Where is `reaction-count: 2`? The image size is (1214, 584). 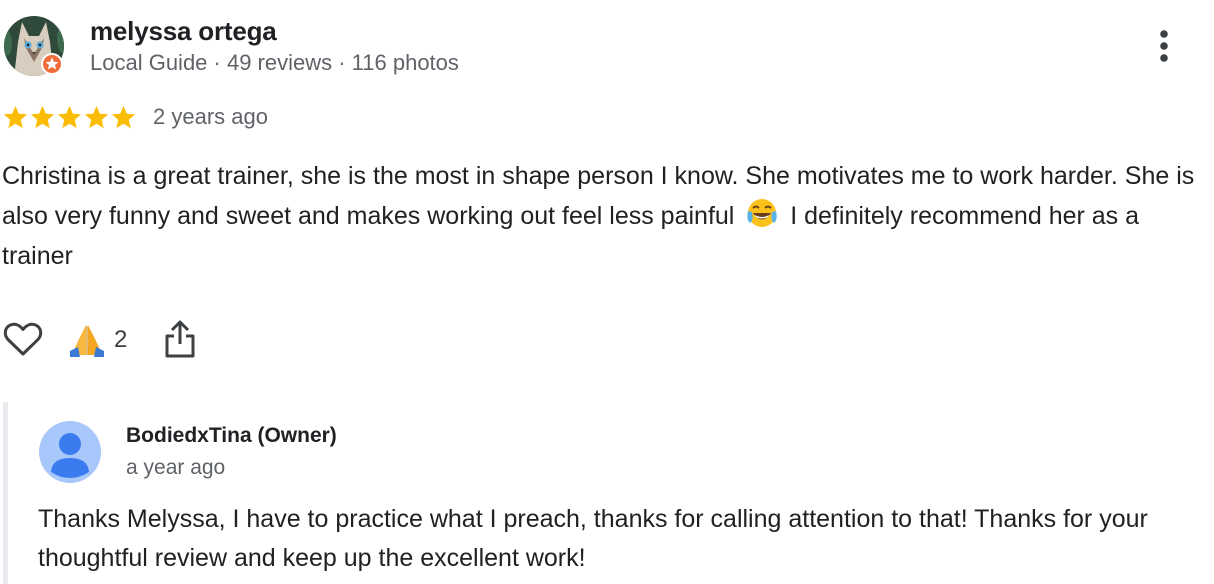 reaction-count: 2 is located at coordinates (121, 339).